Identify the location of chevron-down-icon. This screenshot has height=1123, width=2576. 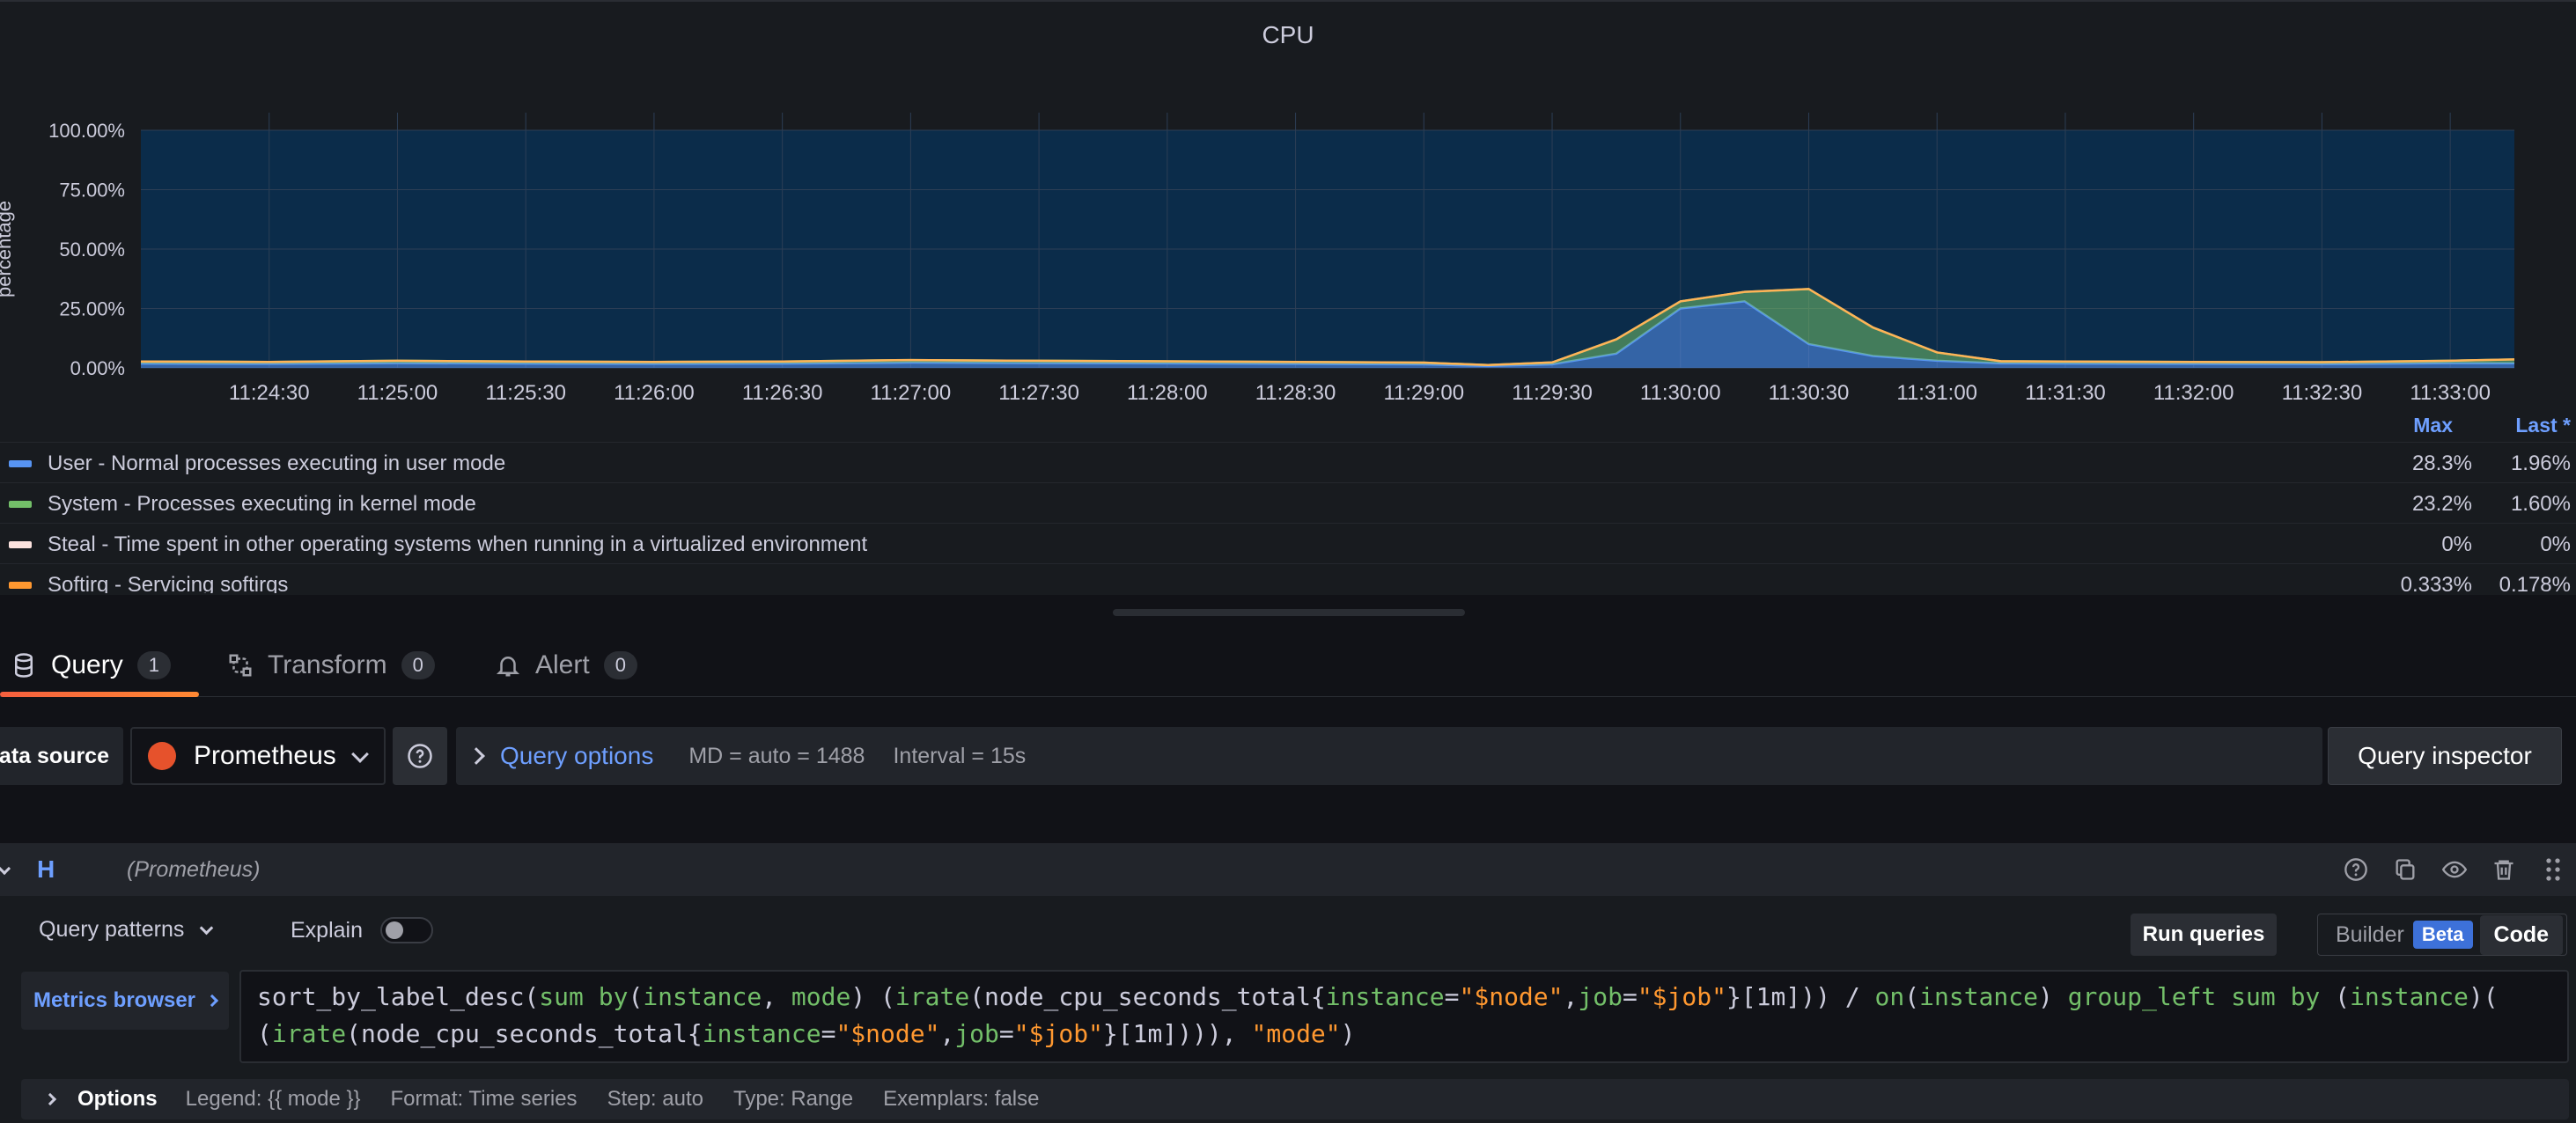
(360, 754).